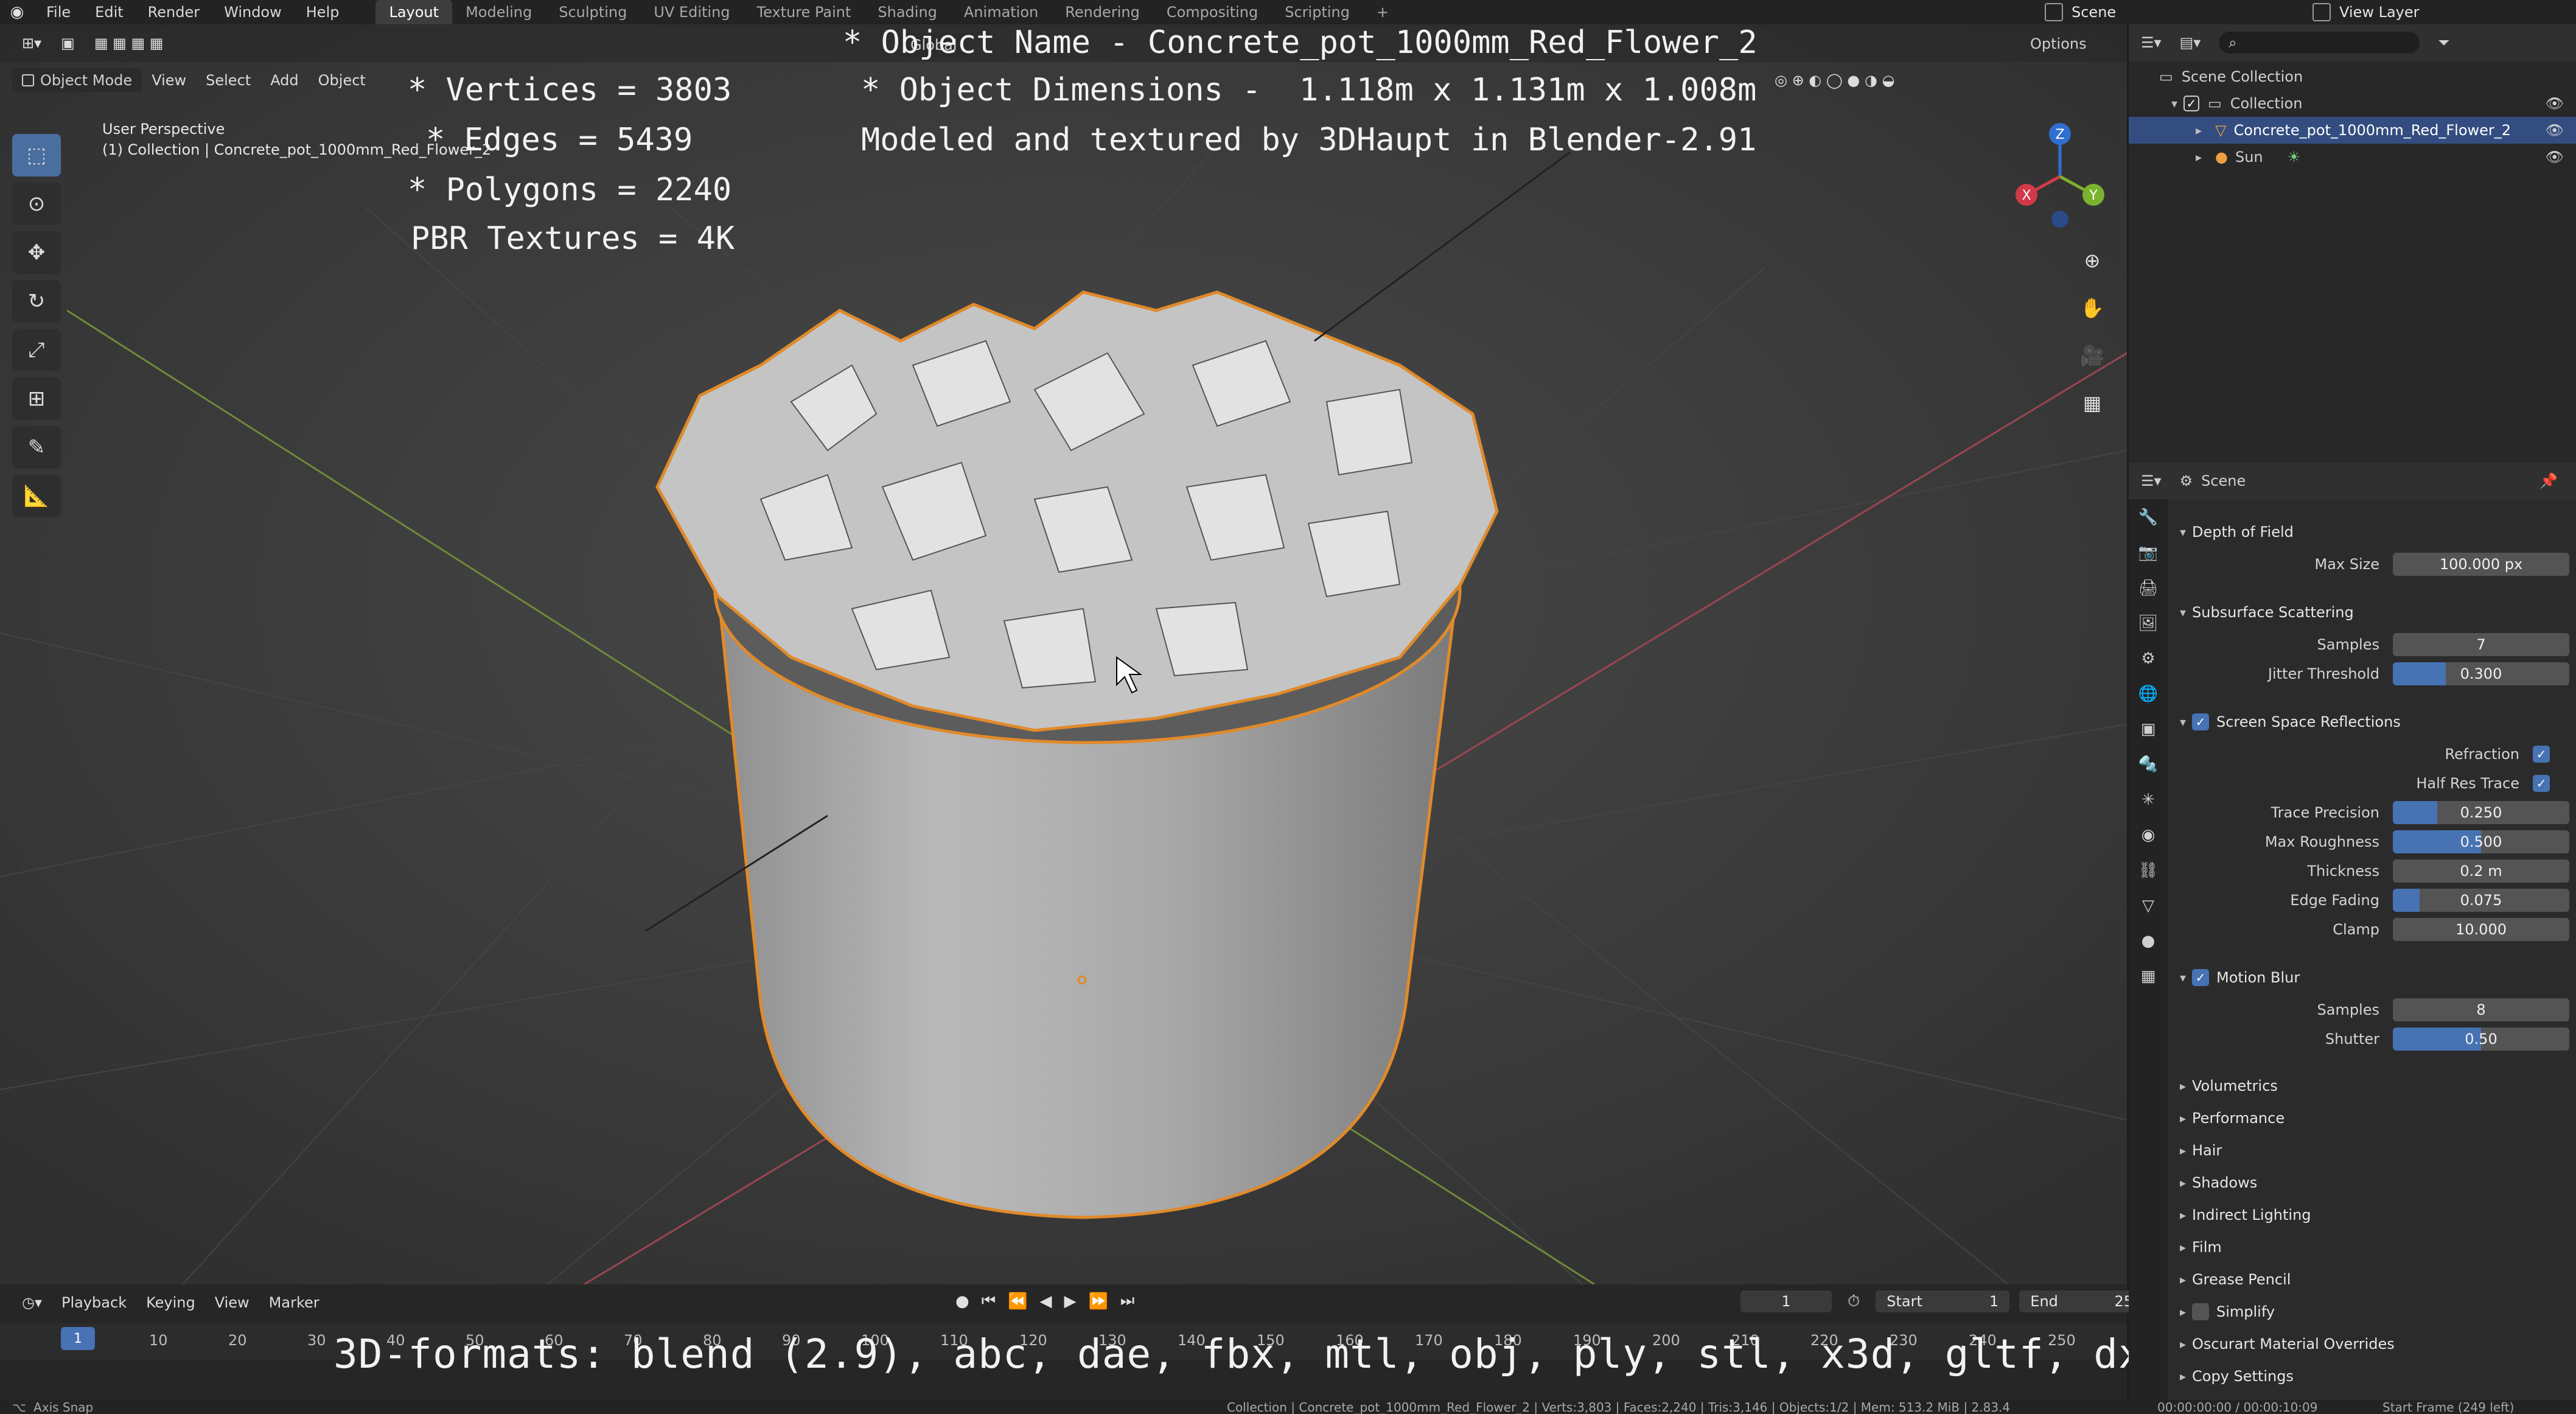 This screenshot has width=2576, height=1414. I want to click on display-mode-icon: ▤▾, so click(2190, 42).